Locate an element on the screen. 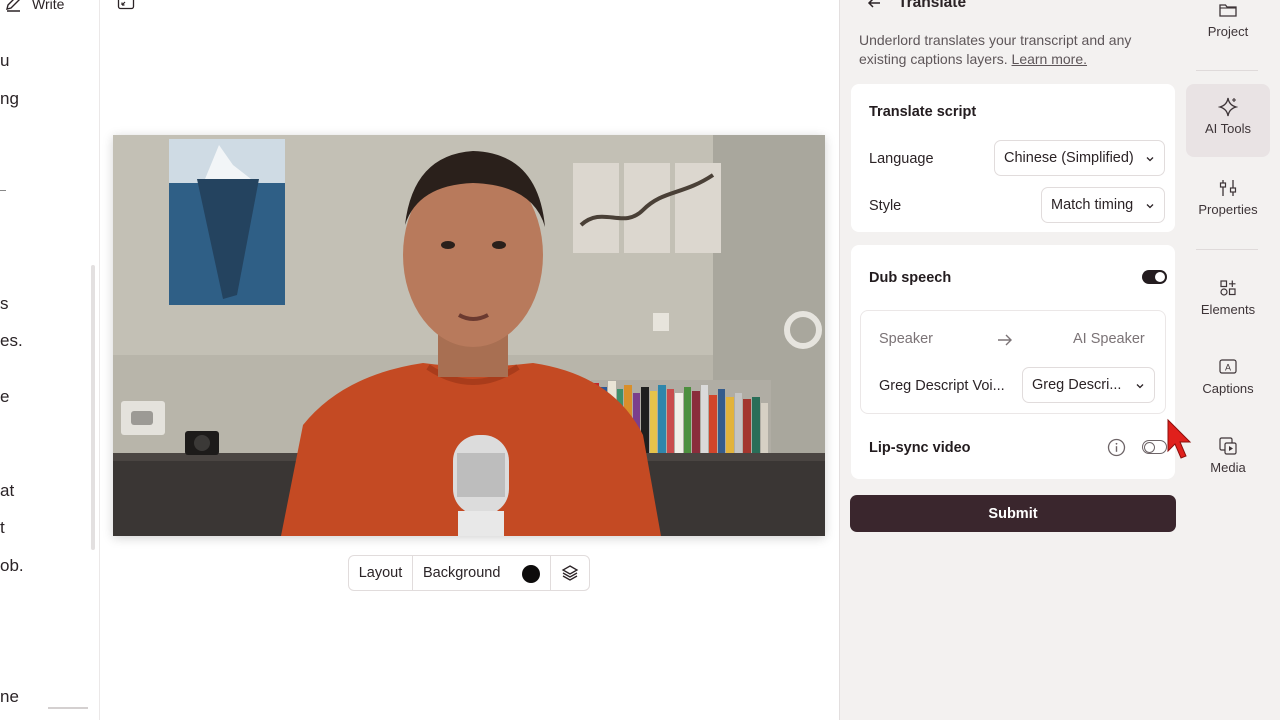  style-select-value: Match timing is located at coordinates (1092, 205).